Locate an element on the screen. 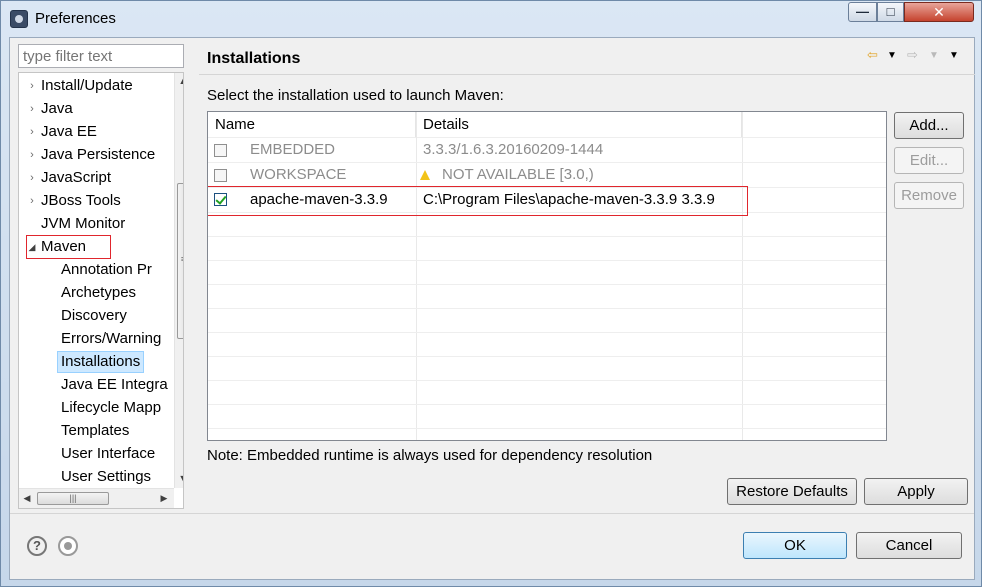 Image resolution: width=982 pixels, height=587 pixels. tree-item-label: Java Persistence is located at coordinates (98, 154).